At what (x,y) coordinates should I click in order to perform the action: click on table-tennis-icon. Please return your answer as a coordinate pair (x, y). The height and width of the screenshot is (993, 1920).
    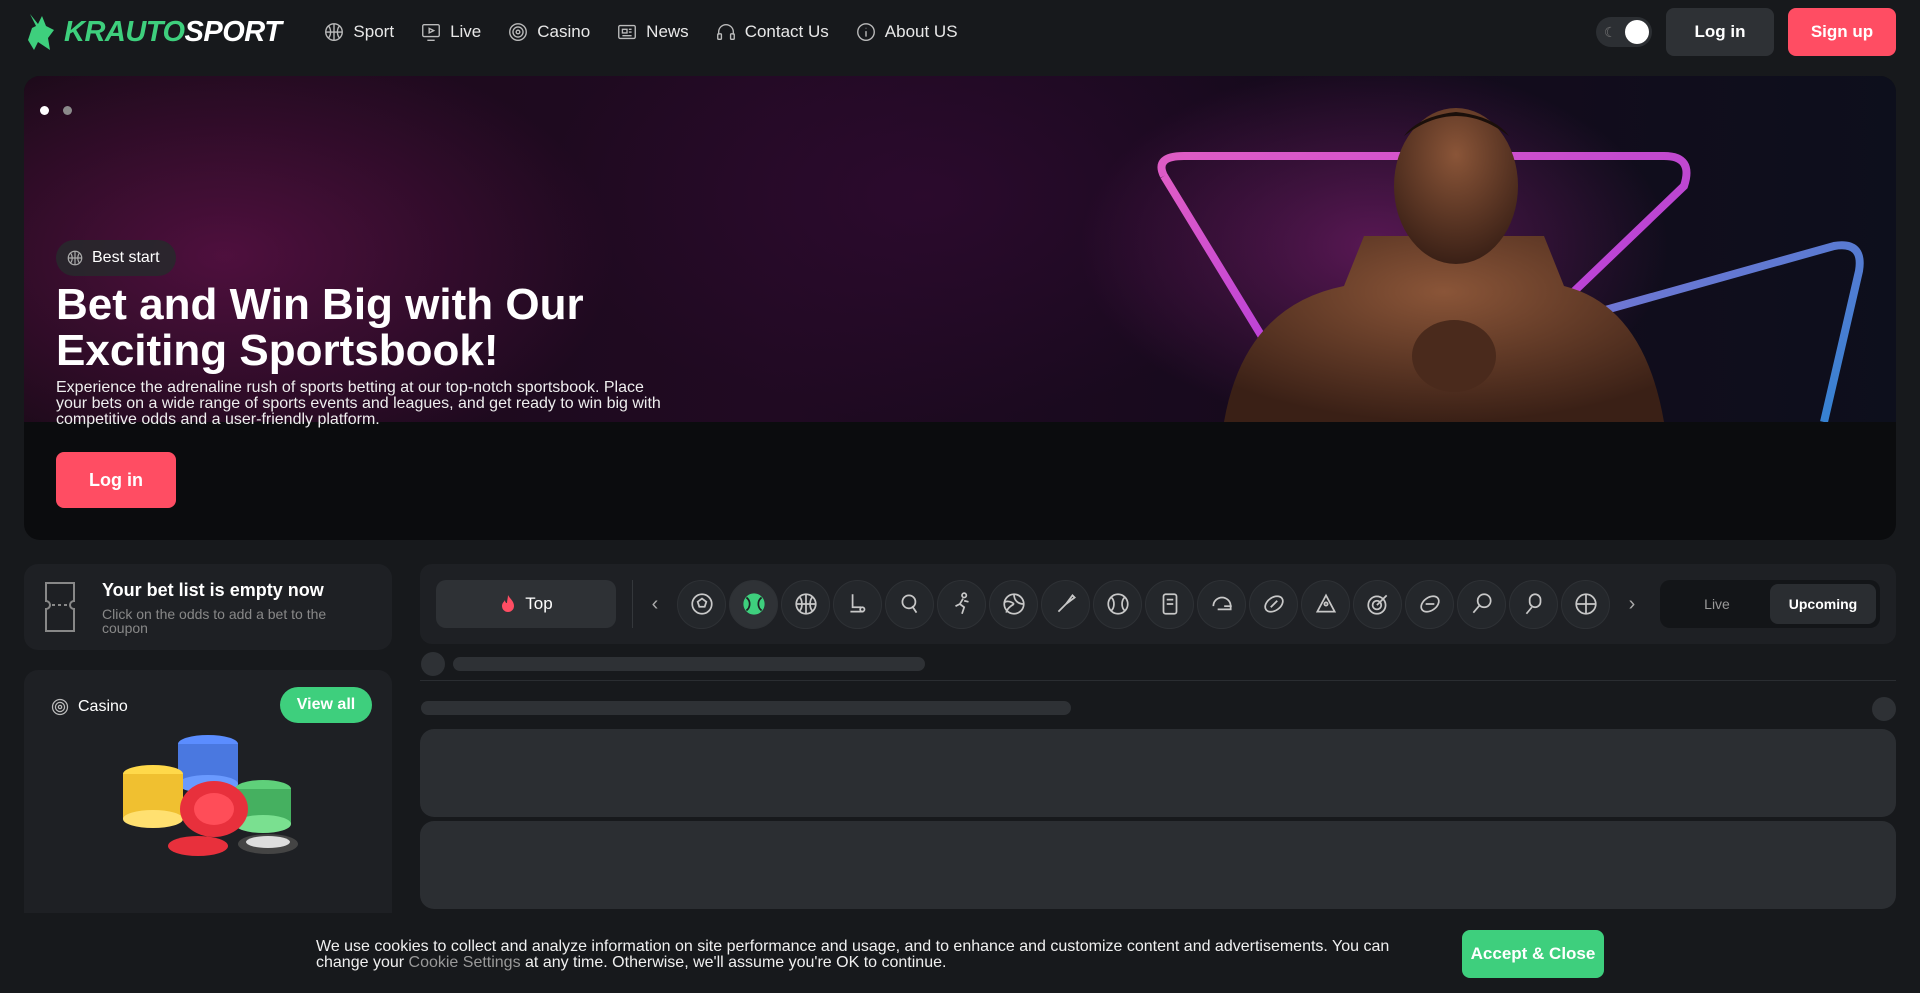
    Looking at the image, I should click on (909, 604).